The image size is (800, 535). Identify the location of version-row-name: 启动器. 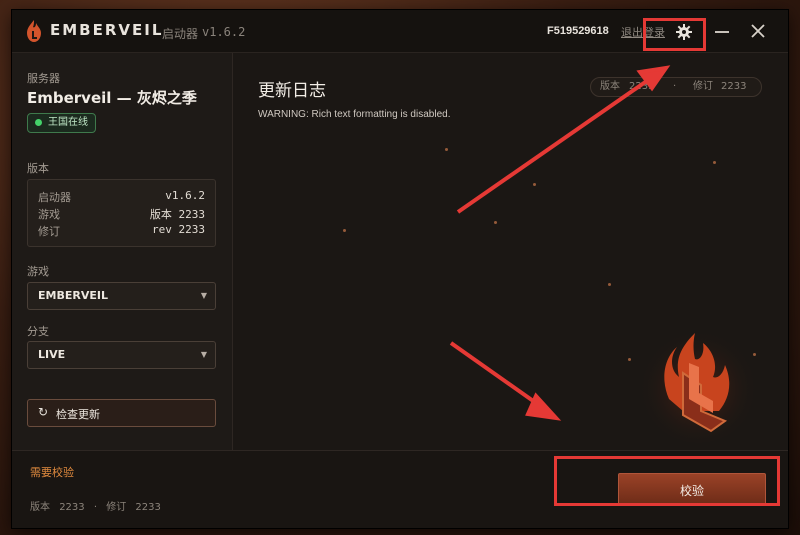
(54, 197).